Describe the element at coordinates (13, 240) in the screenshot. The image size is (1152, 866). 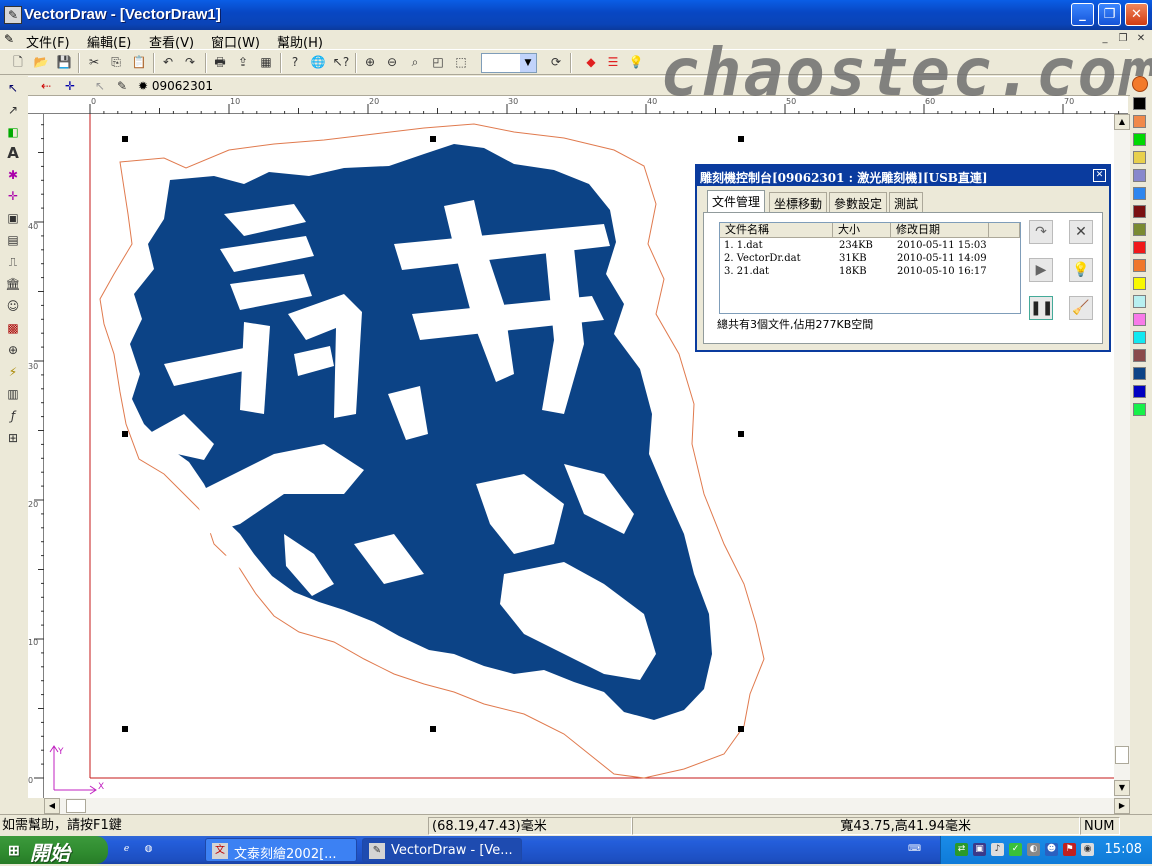
I see `shadow-tool-icon: ▤` at that location.